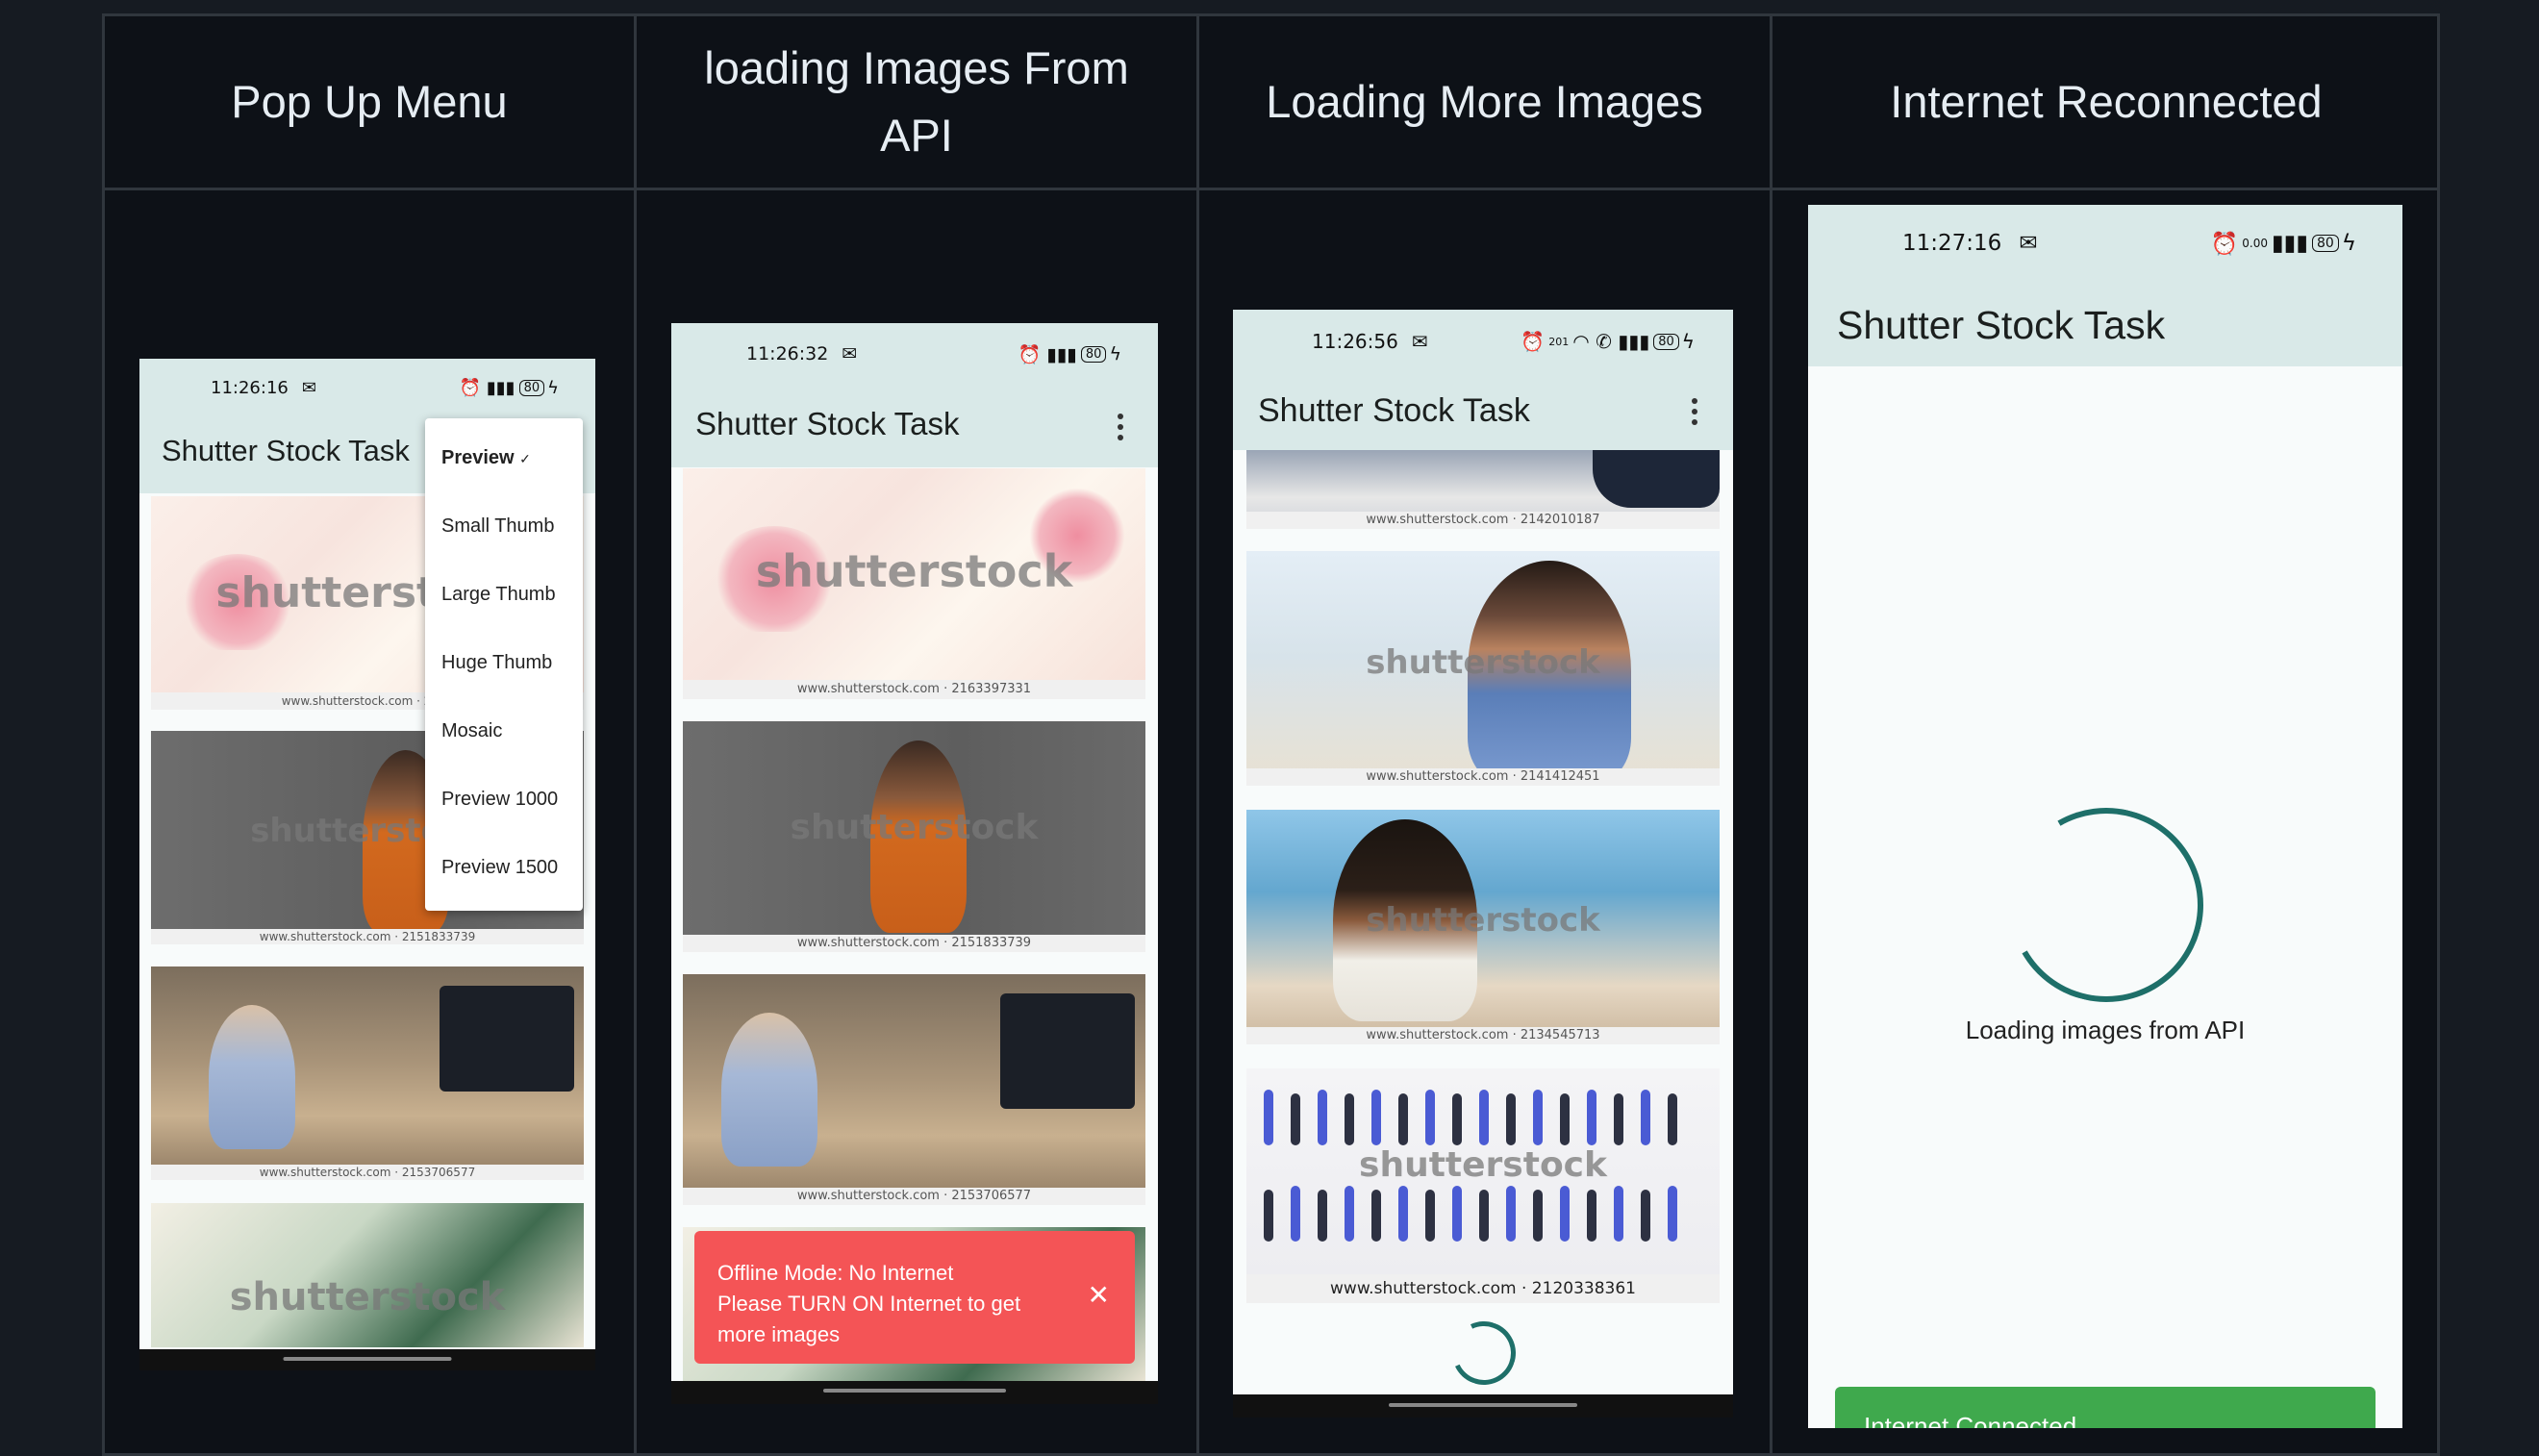  Describe the element at coordinates (1483, 1288) in the screenshot. I see `image-caption: www.shutterstock.com · 2120338361` at that location.